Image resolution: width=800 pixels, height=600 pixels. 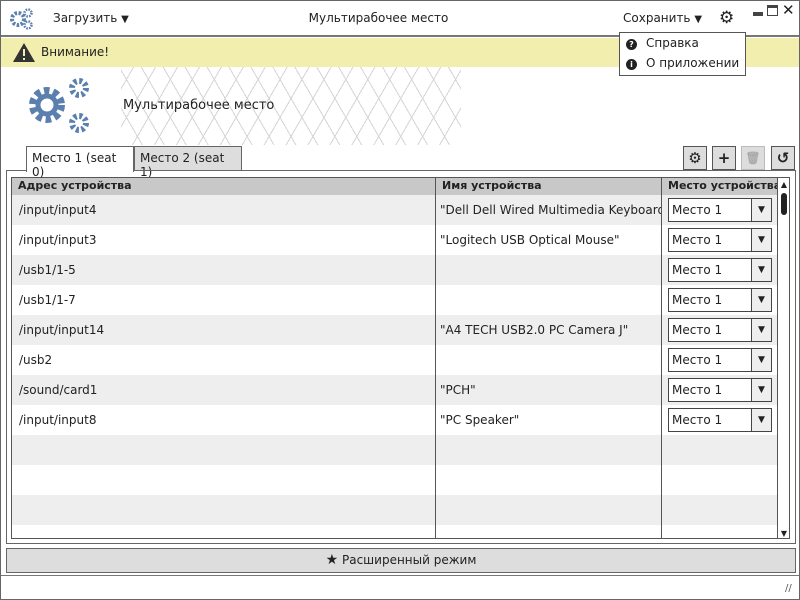 What do you see at coordinates (58, 420) in the screenshot?
I see `device-address: /input/input8` at bounding box center [58, 420].